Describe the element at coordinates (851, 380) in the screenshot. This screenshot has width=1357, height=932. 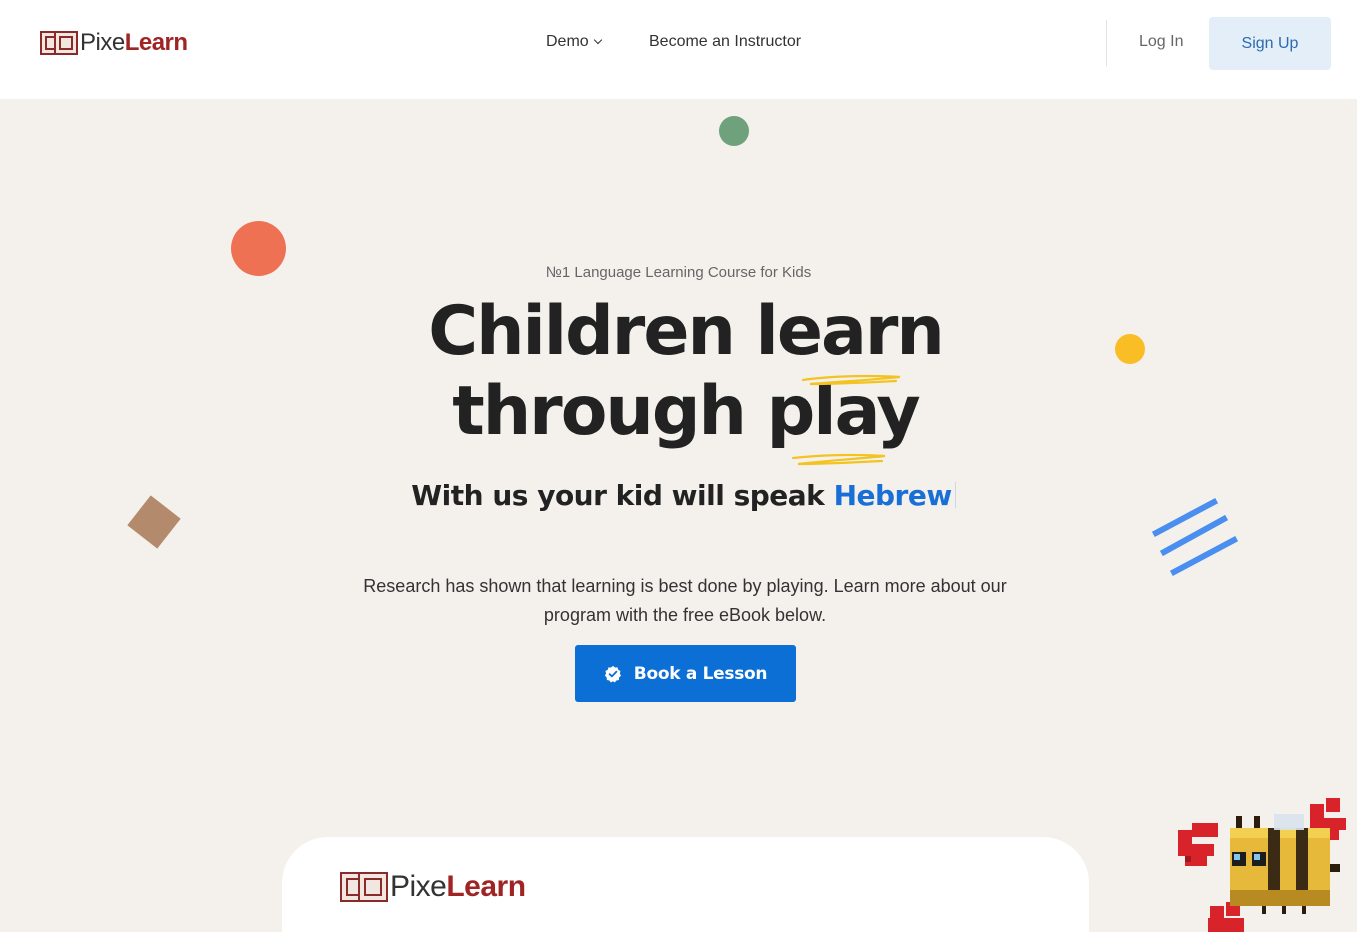
I see `yellow-scribble-top` at that location.